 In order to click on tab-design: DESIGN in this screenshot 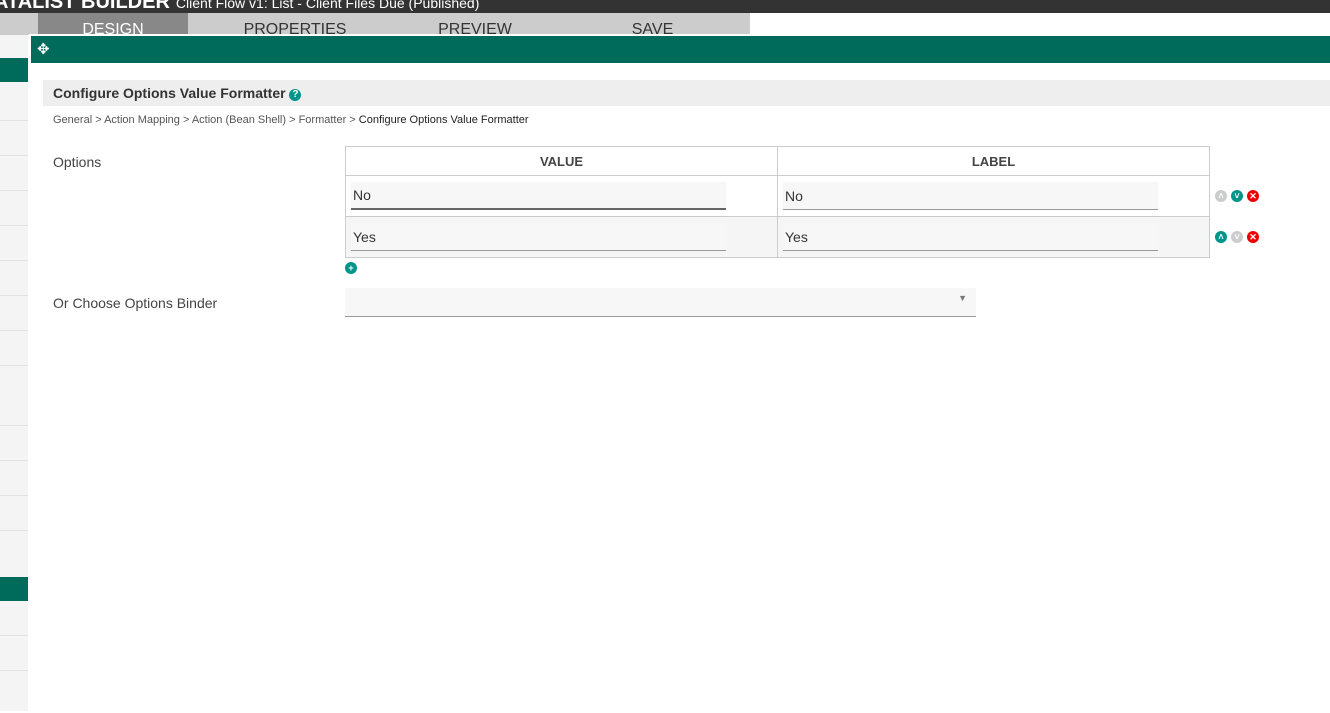, I will do `click(113, 24)`.